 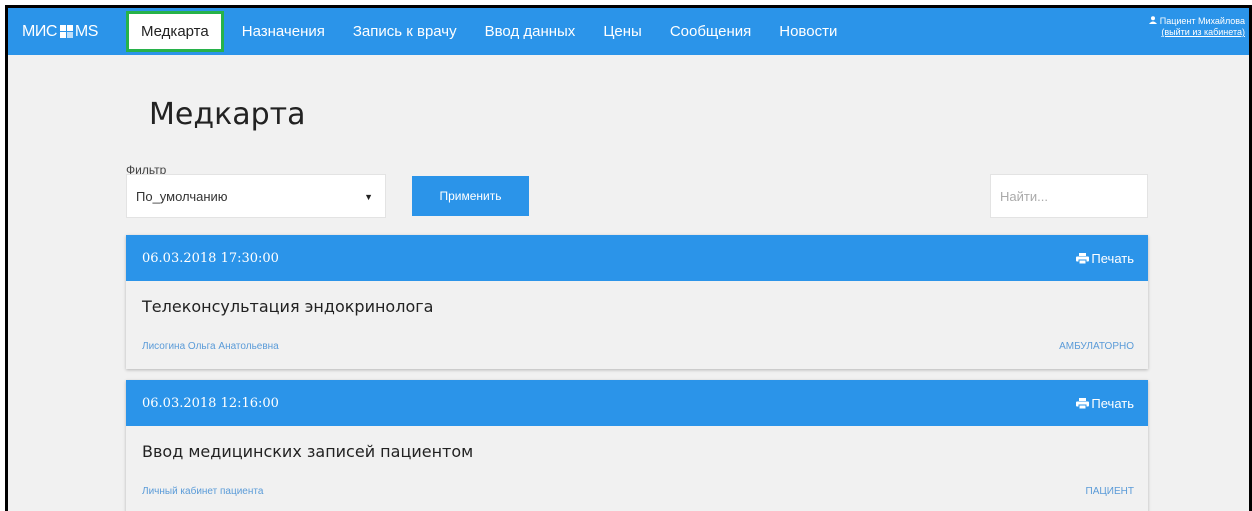 I want to click on user-icon, so click(x=1154, y=21).